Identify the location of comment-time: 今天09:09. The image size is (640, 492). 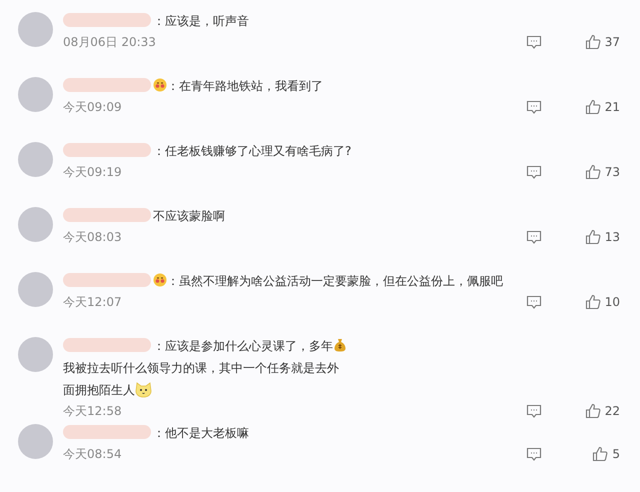
(93, 107).